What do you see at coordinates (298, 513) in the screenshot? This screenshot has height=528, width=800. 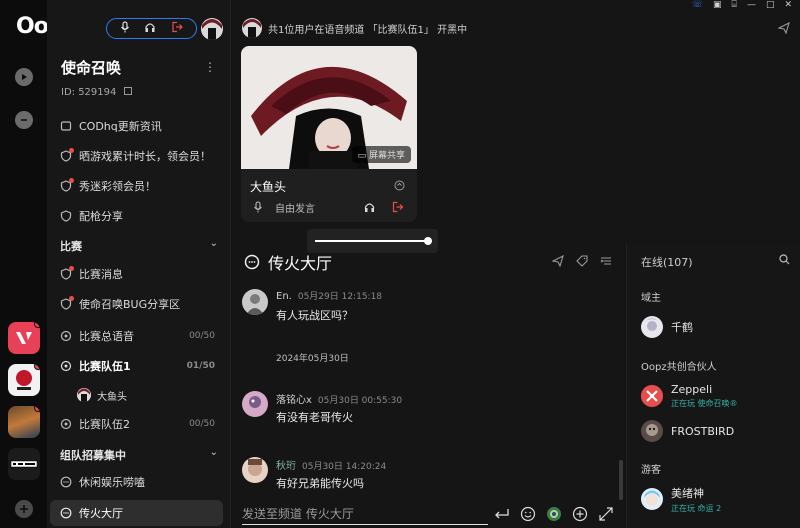 I see `composer-input: 发送至频道 传火大厅` at bounding box center [298, 513].